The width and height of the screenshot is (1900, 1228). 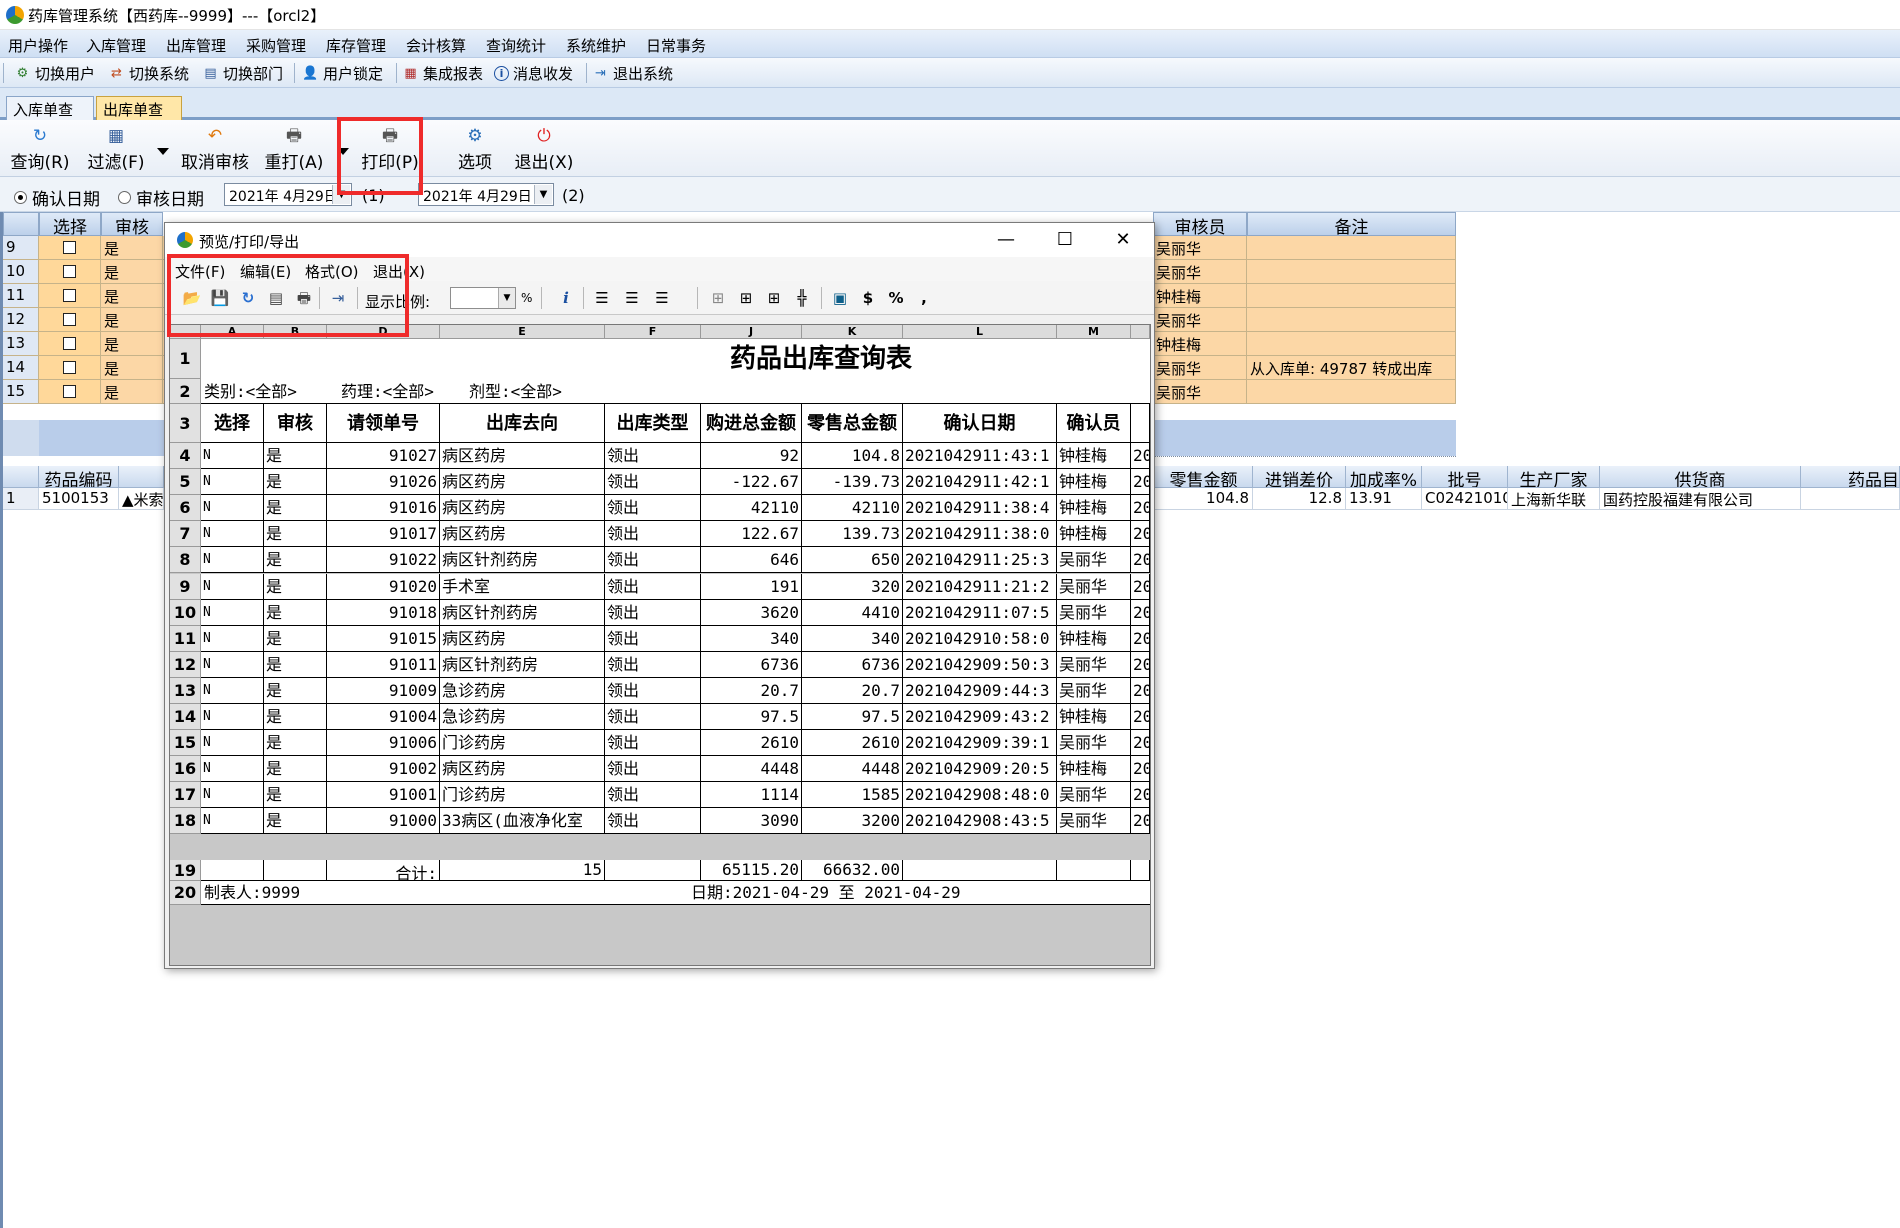 I want to click on report-cell-buy: 191, so click(x=751, y=586).